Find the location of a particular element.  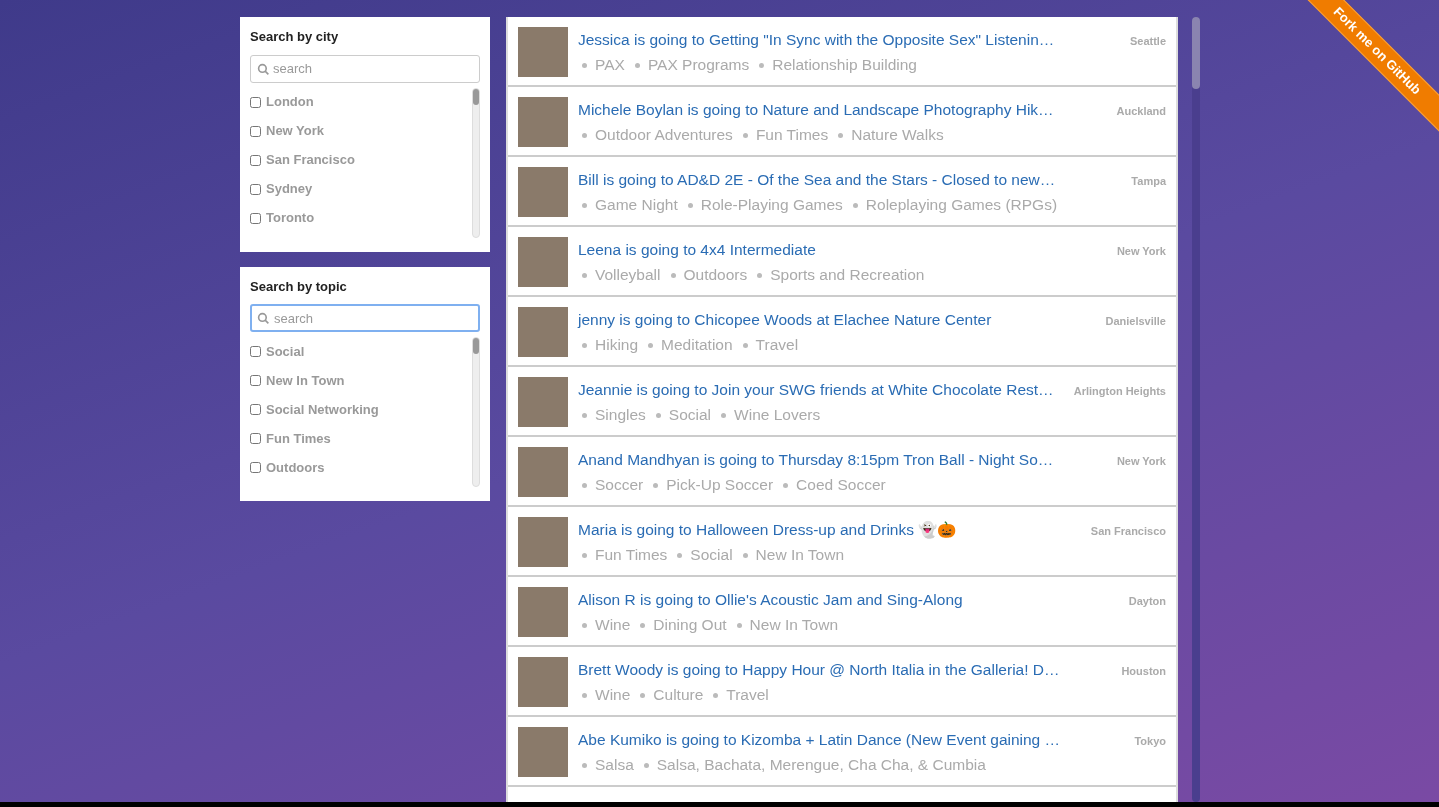

topic-tag: Roleplaying Games (RPGs) is located at coordinates (961, 205).